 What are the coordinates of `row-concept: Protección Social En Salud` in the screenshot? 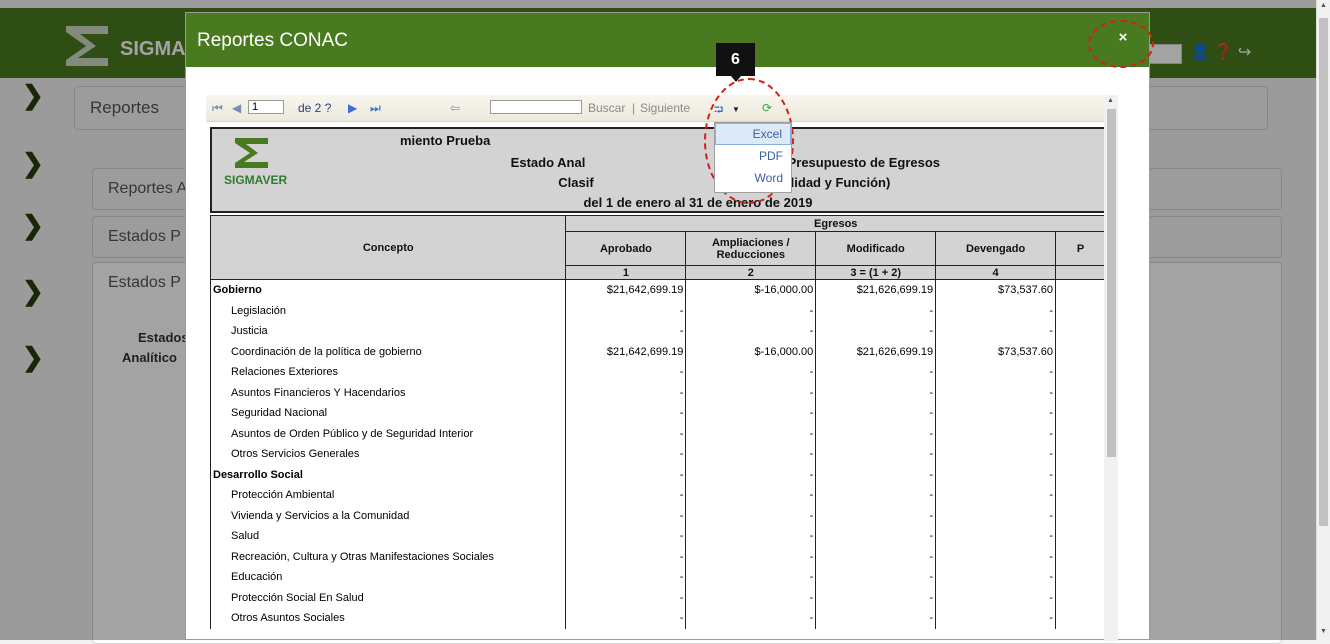 It's located at (388, 597).